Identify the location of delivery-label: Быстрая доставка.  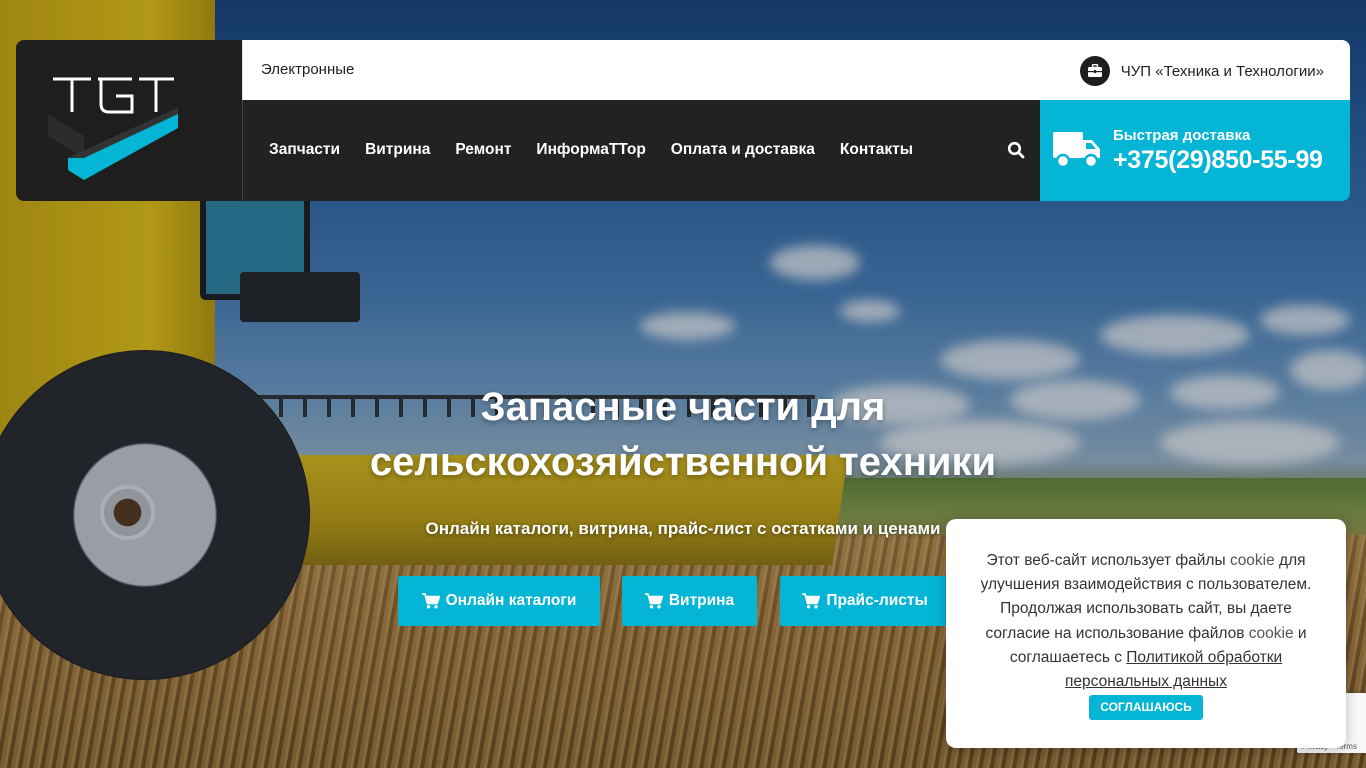
(1182, 135).